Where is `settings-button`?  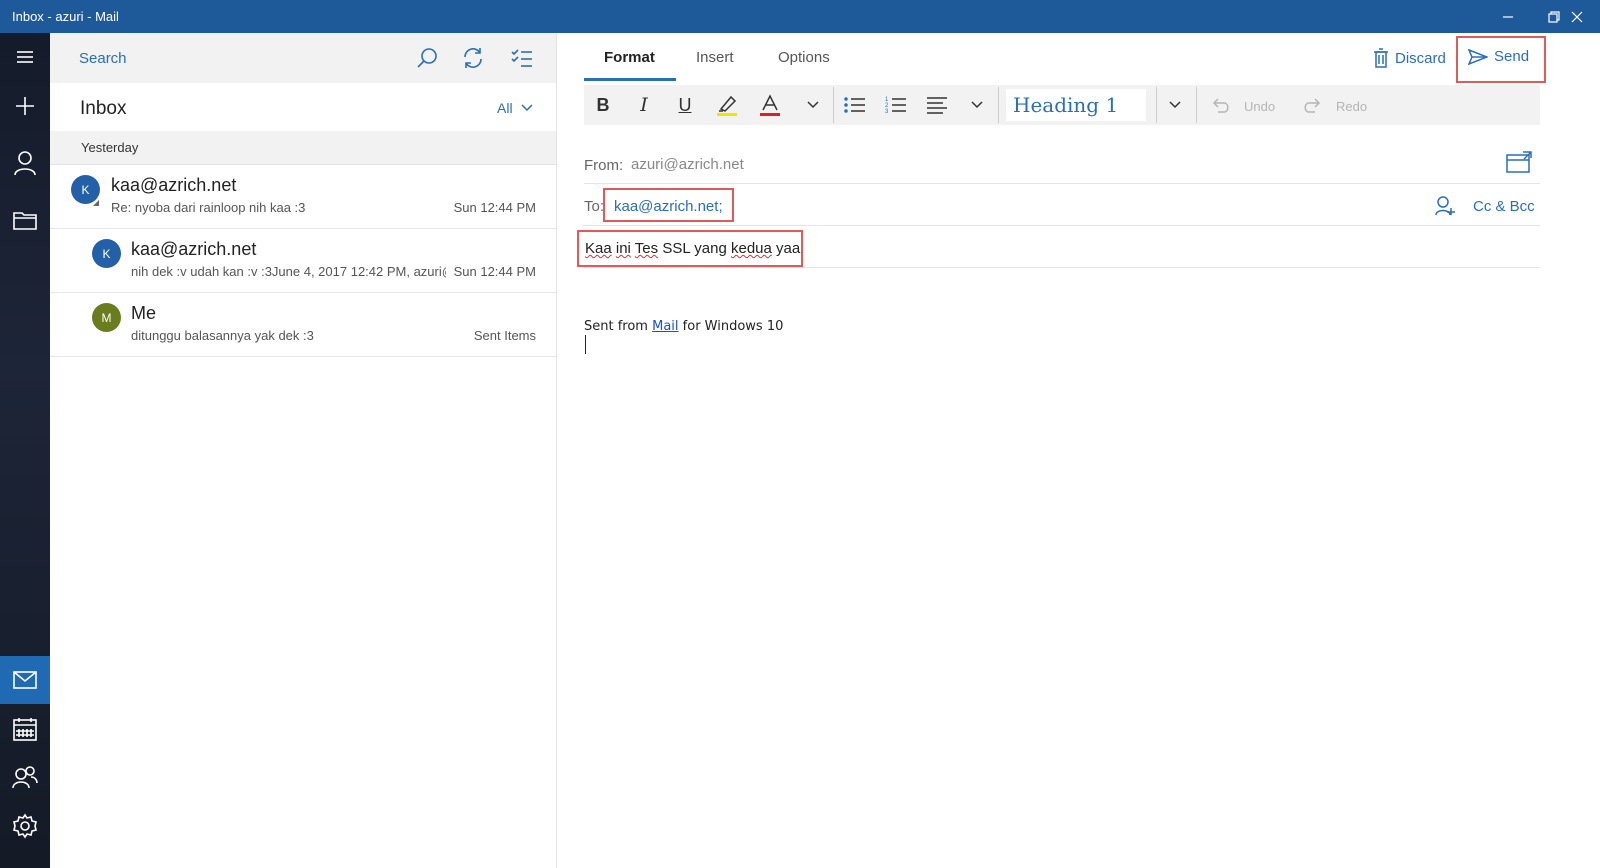 settings-button is located at coordinates (25, 826).